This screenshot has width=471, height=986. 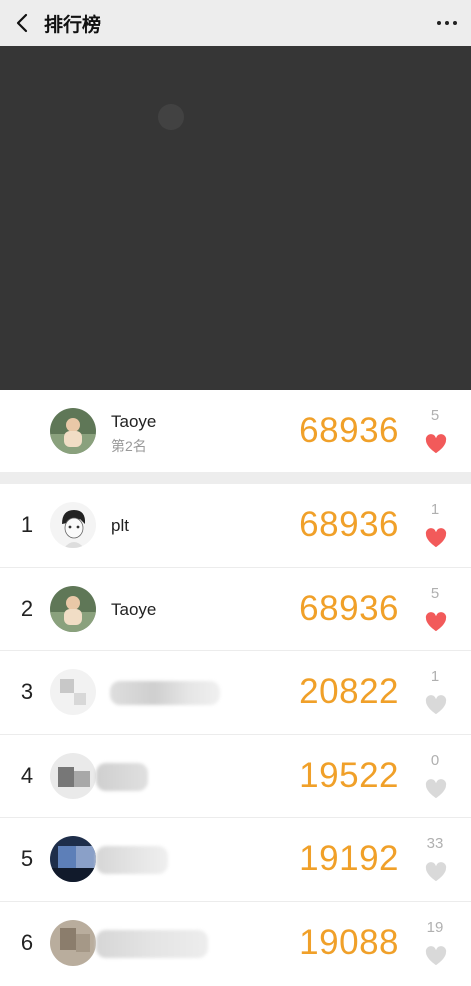 What do you see at coordinates (235, 431) in the screenshot?
I see `my-rank-card: Taoye 第2名 68936 5` at bounding box center [235, 431].